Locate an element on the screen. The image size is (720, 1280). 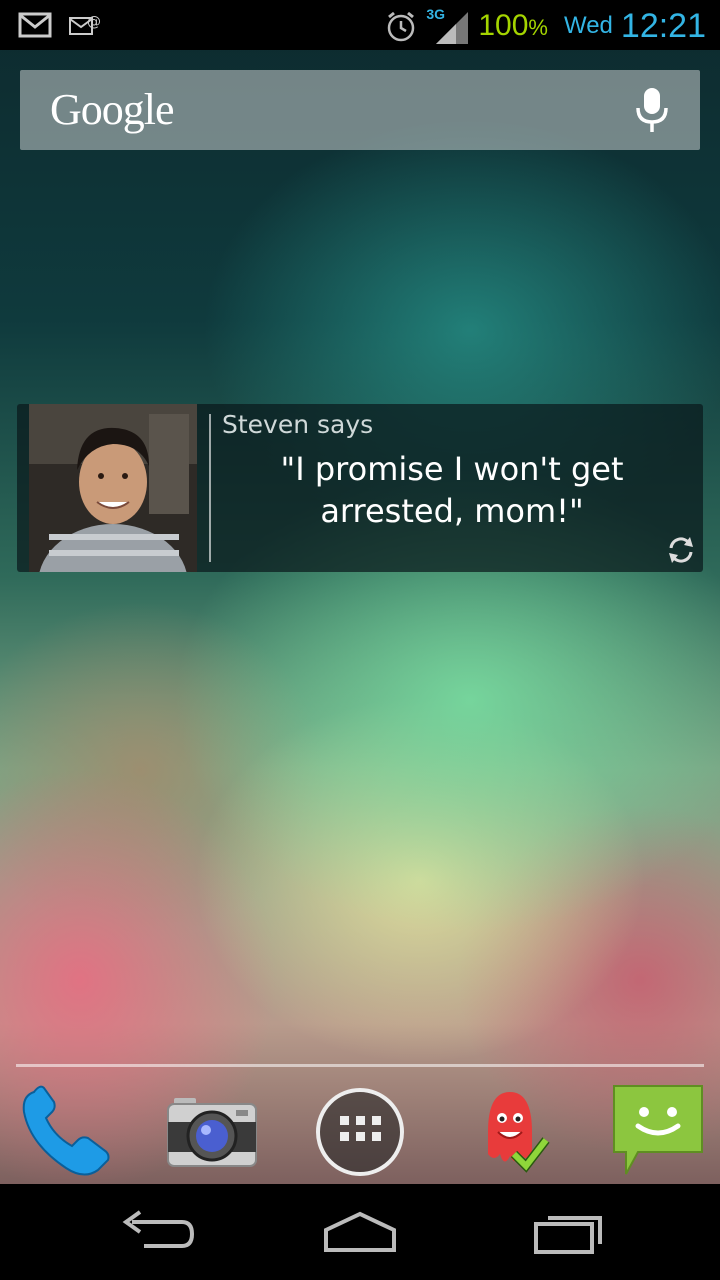
octopus-app-icon is located at coordinates (510, 1132).